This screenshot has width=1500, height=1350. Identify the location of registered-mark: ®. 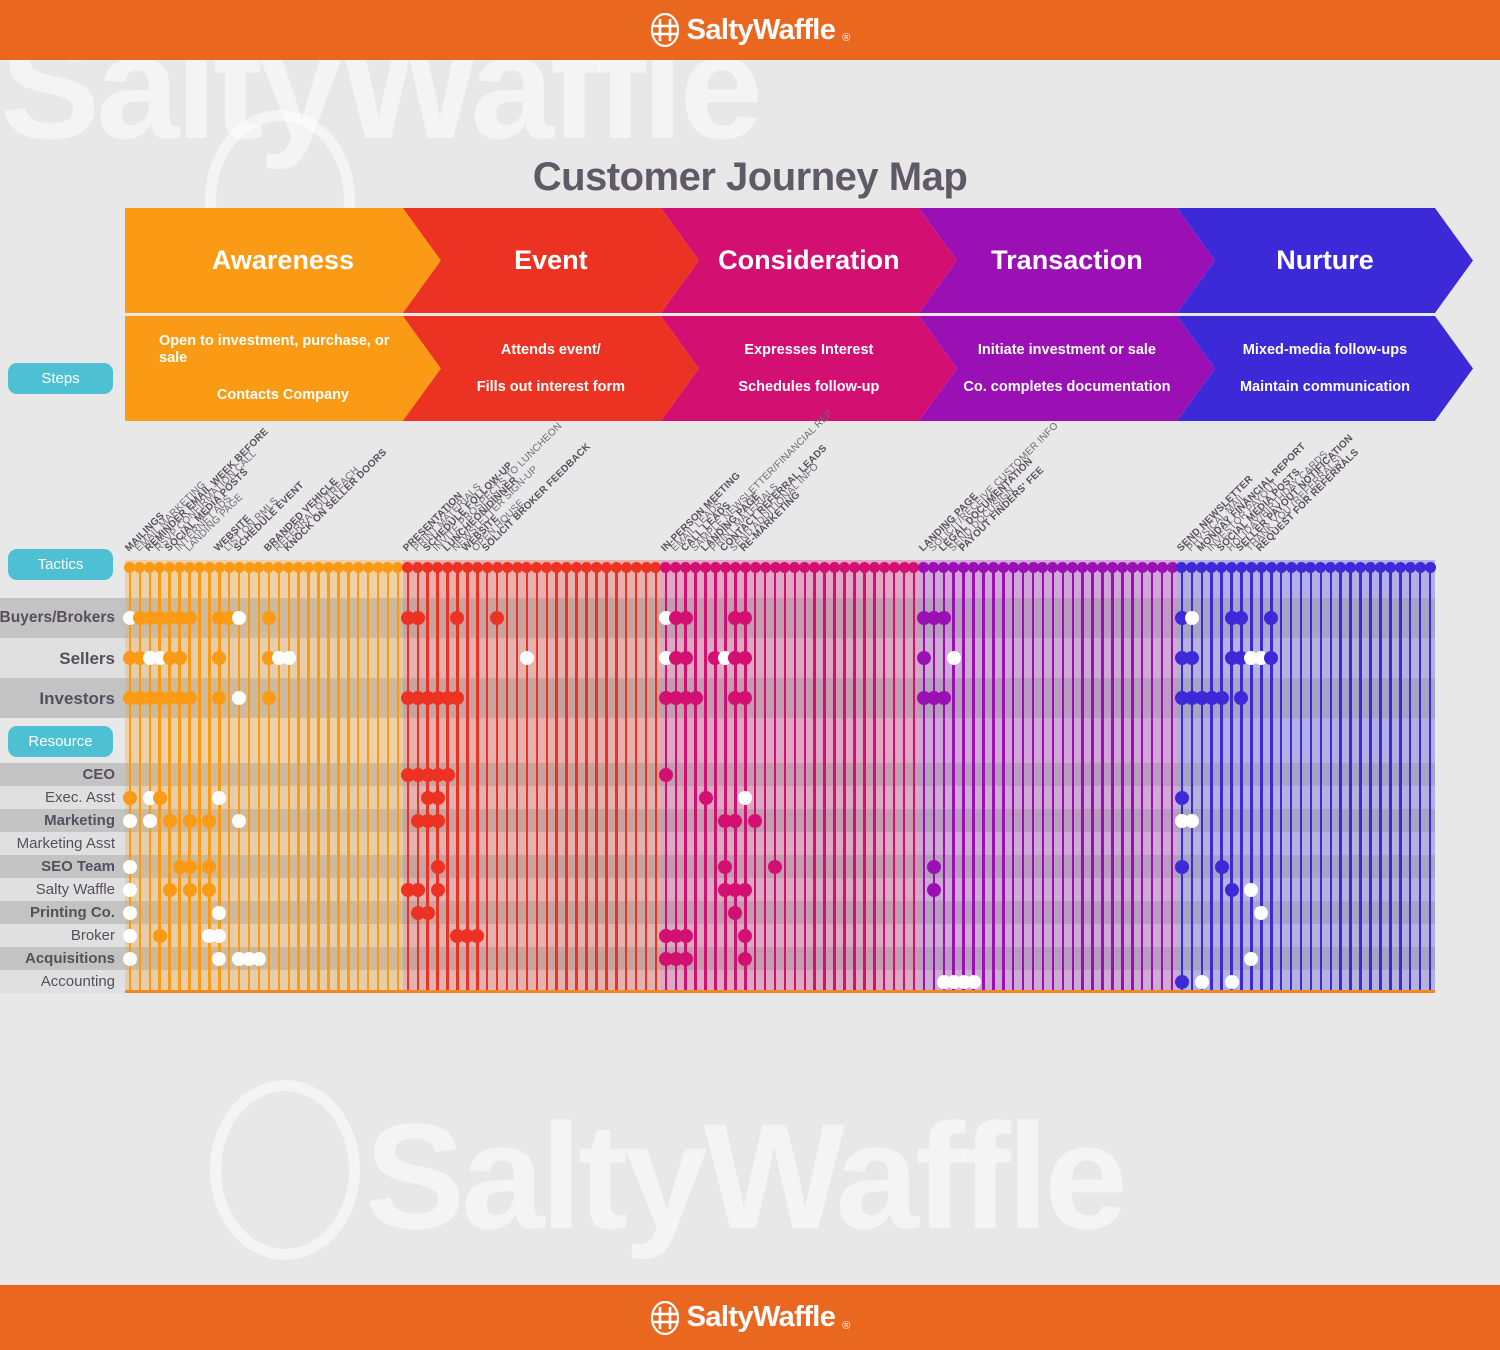
(846, 1325).